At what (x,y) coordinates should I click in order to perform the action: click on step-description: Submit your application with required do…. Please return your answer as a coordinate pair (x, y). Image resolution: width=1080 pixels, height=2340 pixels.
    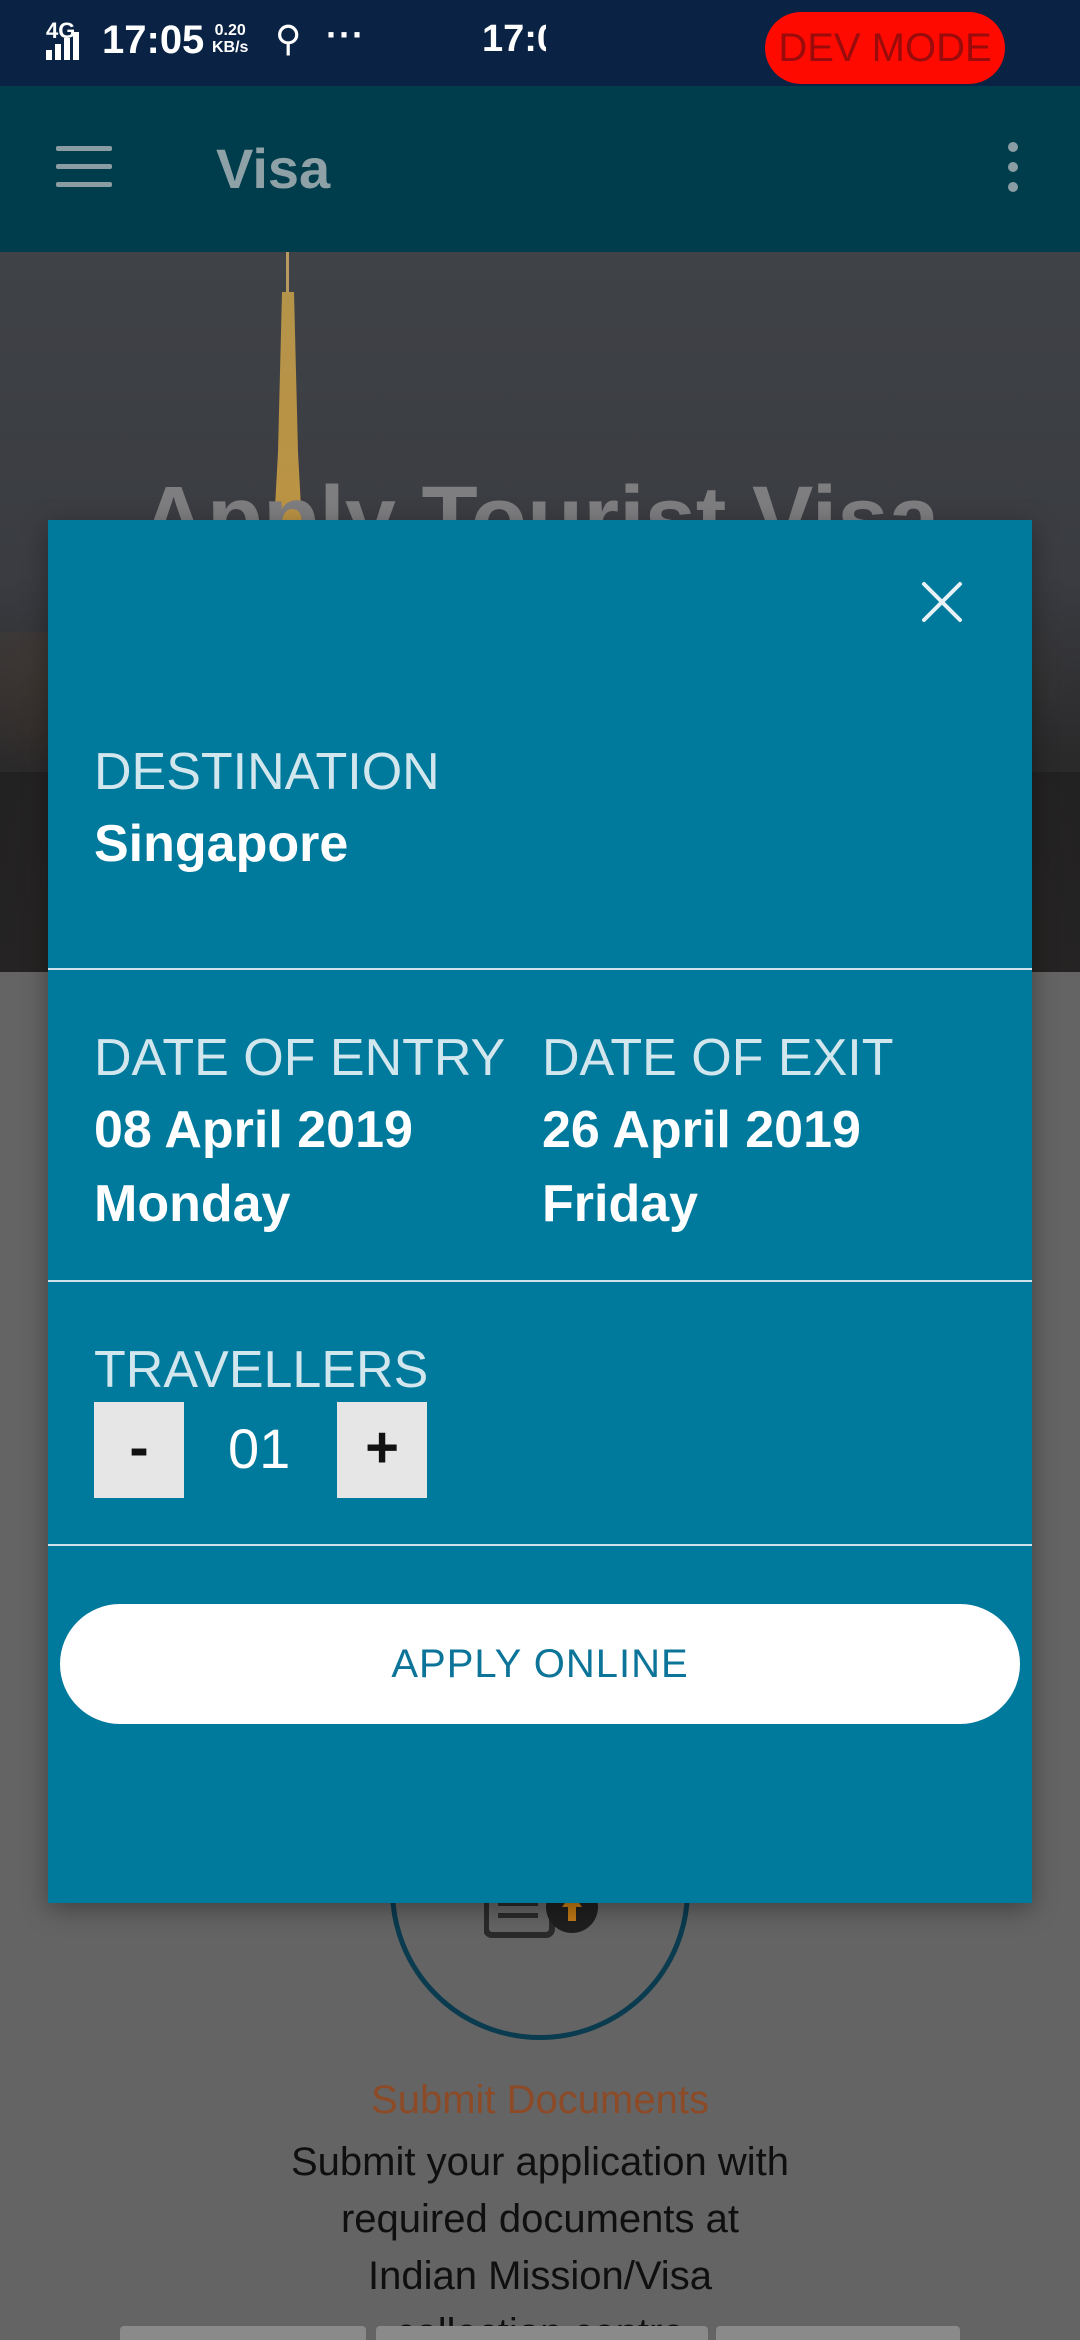
    Looking at the image, I should click on (540, 2240).